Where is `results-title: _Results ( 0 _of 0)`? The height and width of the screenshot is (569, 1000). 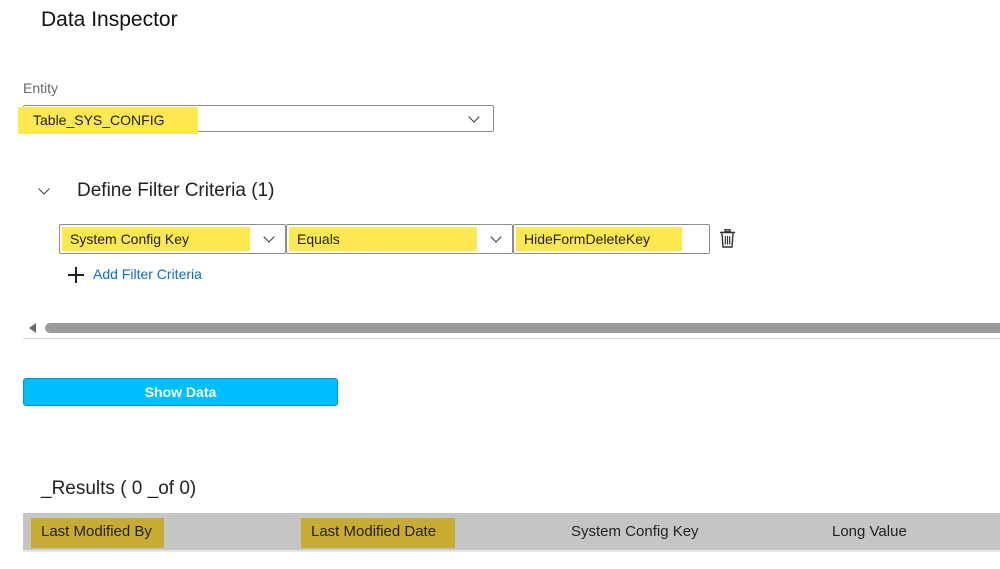 results-title: _Results ( 0 _of 0) is located at coordinates (119, 488).